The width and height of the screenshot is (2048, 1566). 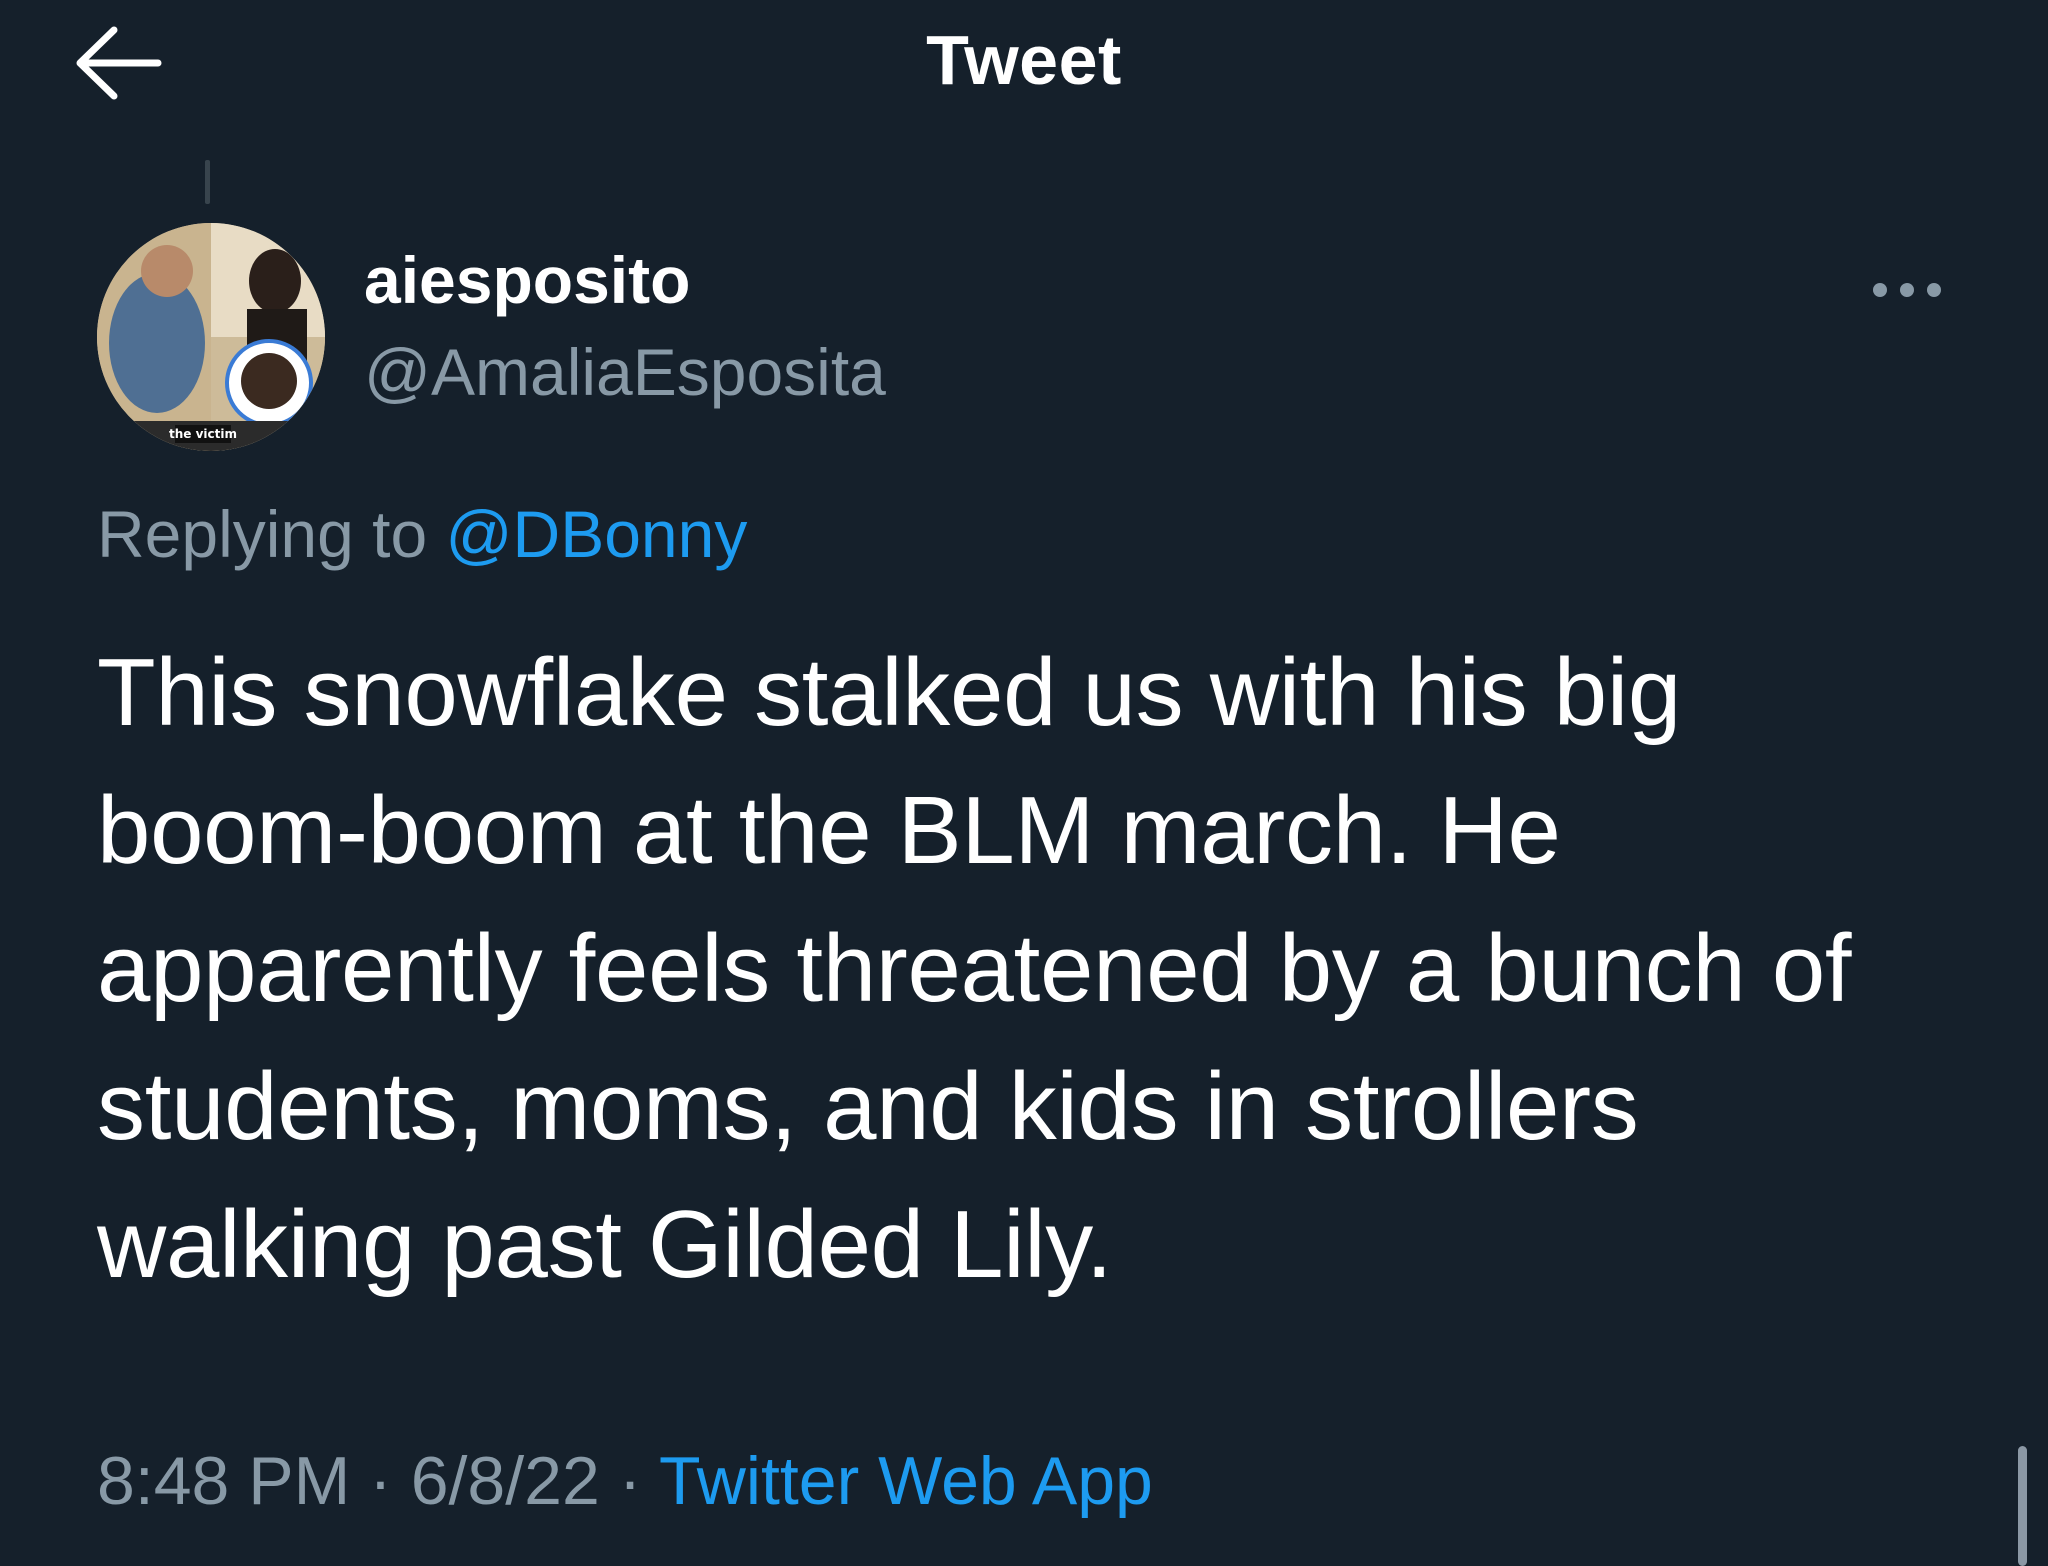 I want to click on page-title: Tweet, so click(x=1024, y=60).